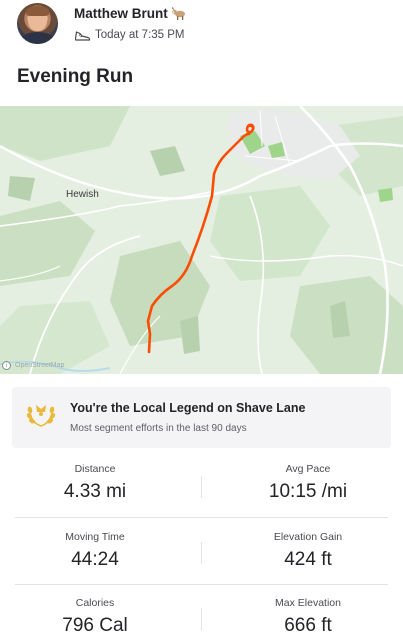  I want to click on activity-header: Matthew Brunt Today at 7:35 PM, so click(201, 27).